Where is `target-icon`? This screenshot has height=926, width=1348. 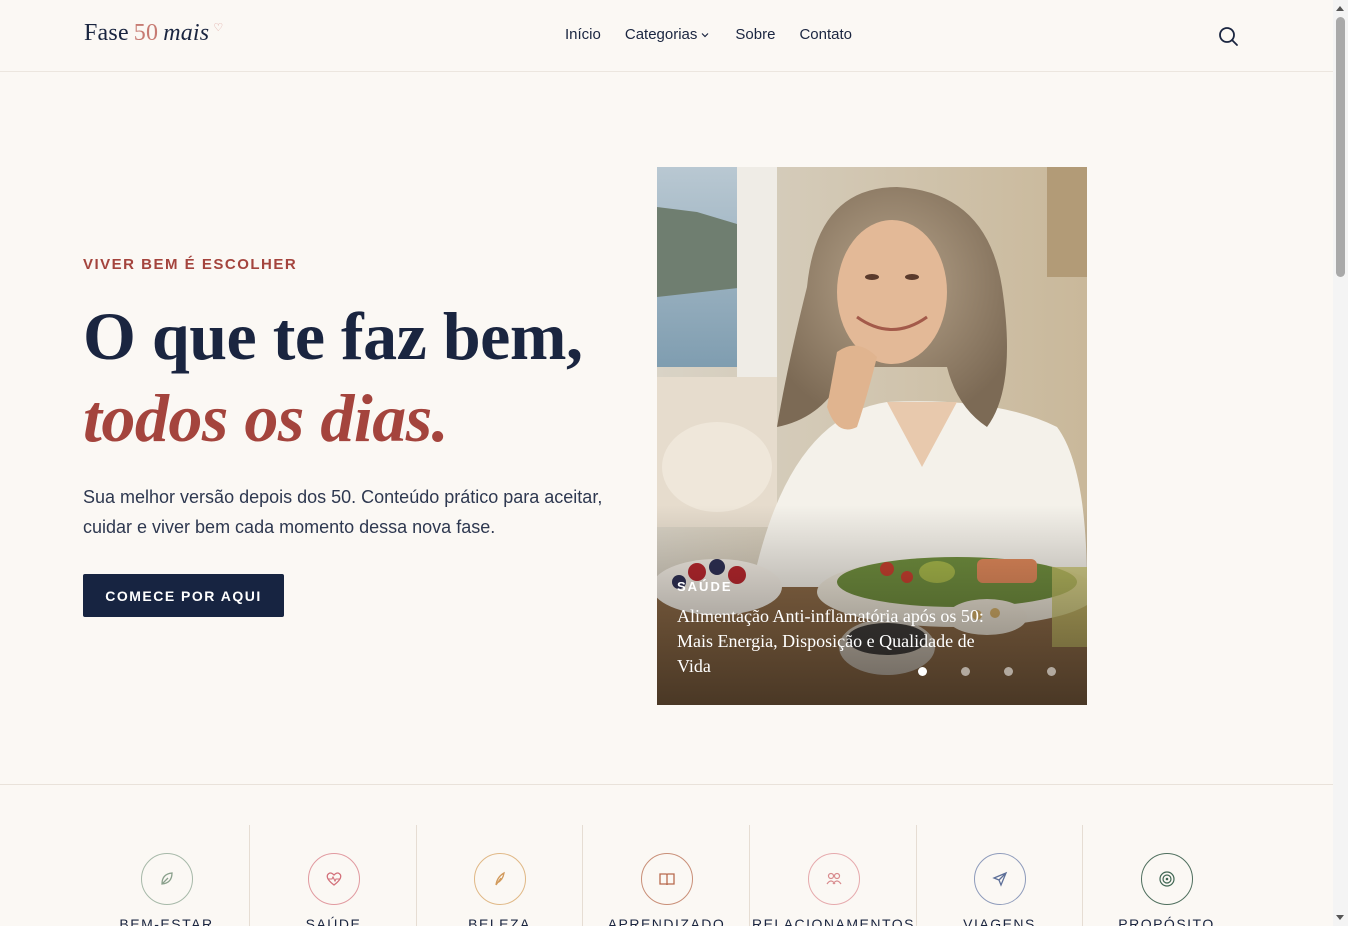
target-icon is located at coordinates (1166, 879).